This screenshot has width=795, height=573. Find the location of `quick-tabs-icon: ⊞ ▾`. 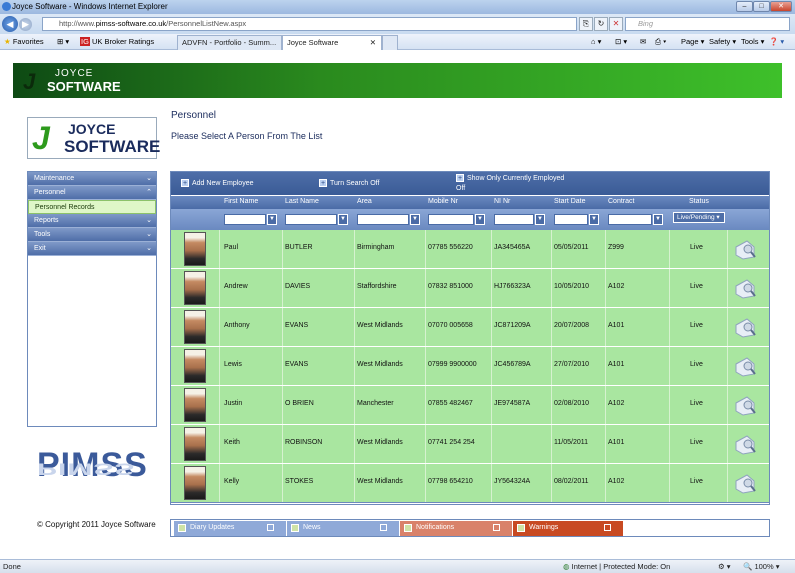

quick-tabs-icon: ⊞ ▾ is located at coordinates (63, 41).